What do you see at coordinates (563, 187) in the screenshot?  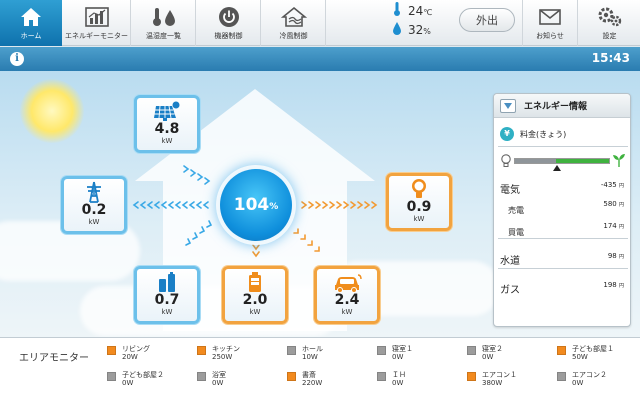 I see `electricity-row: 電気 -435 円` at bounding box center [563, 187].